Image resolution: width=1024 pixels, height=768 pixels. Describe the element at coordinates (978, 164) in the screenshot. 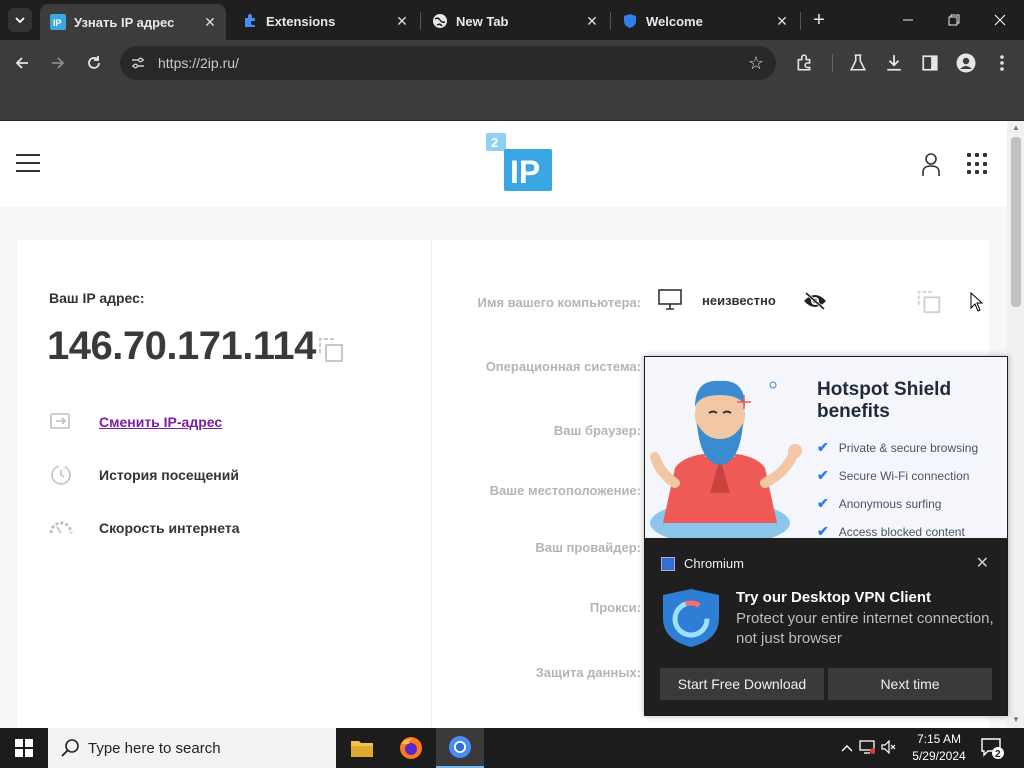

I see `apps-grid-icon` at that location.